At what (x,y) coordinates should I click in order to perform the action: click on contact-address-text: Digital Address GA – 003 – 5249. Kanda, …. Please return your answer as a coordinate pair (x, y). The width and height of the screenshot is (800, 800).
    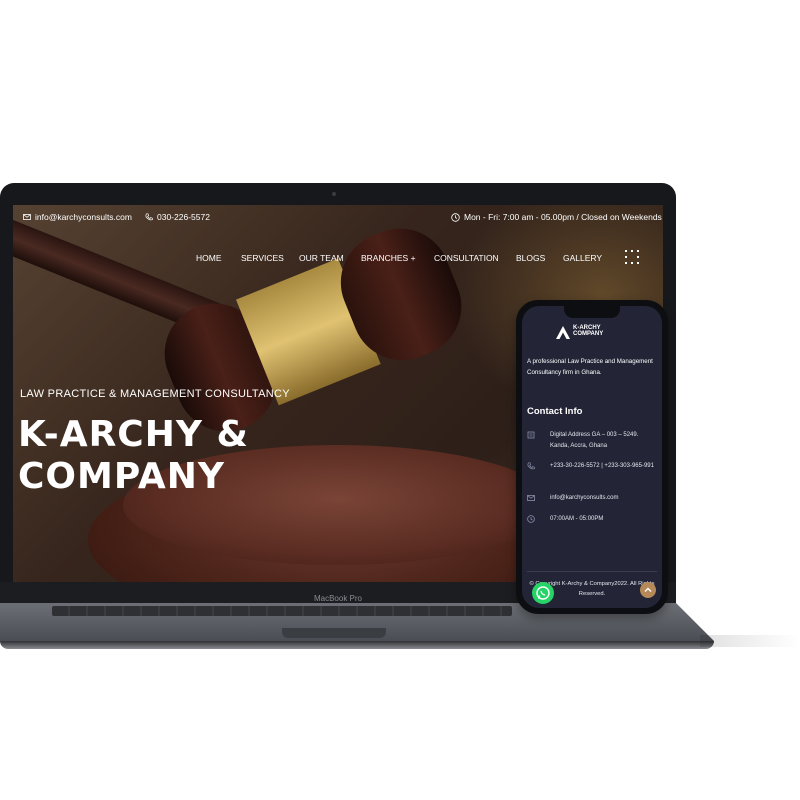
    Looking at the image, I should click on (594, 440).